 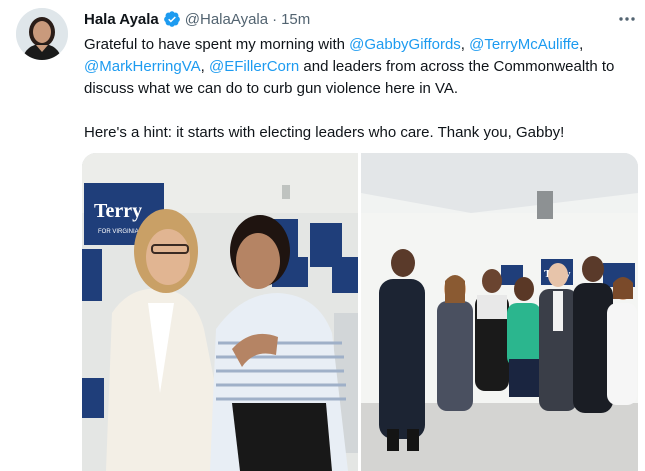 What do you see at coordinates (217, 44) in the screenshot?
I see `tweet-text-intro: Grateful to have spent my morning with` at bounding box center [217, 44].